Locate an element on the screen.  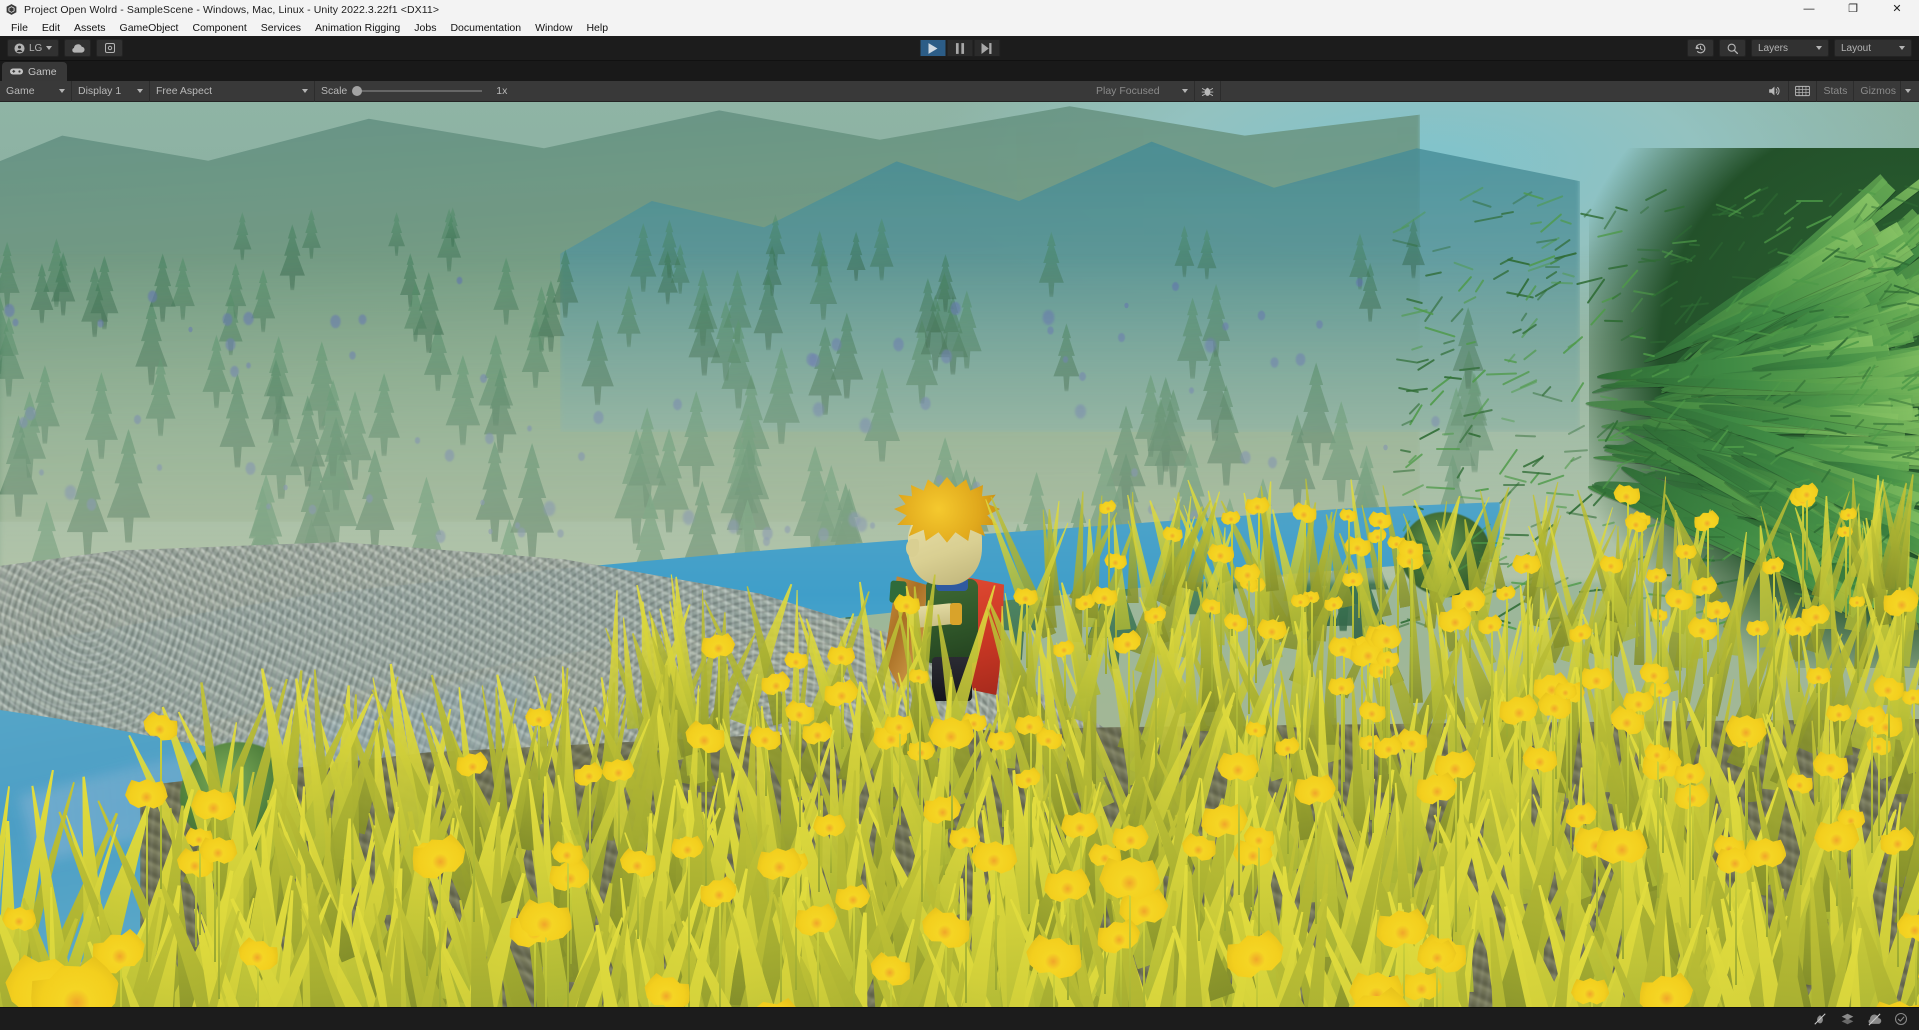
search-button is located at coordinates (1732, 48).